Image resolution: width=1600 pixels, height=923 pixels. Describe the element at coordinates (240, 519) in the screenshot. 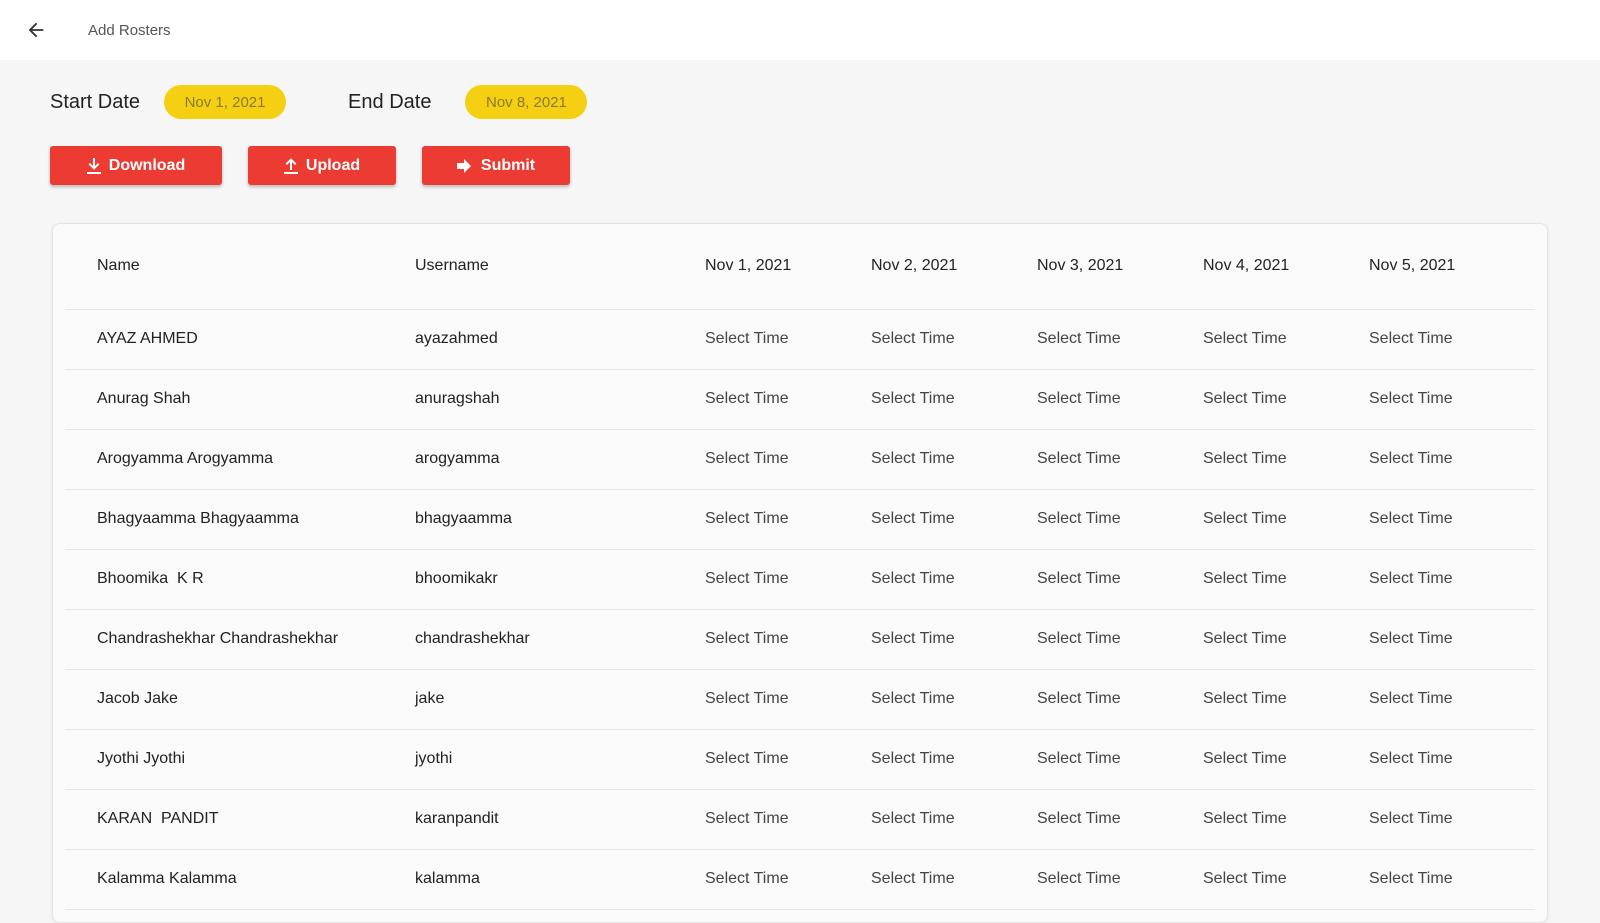

I see `employee-name: Bhagyaamma Bhagyaamma` at that location.